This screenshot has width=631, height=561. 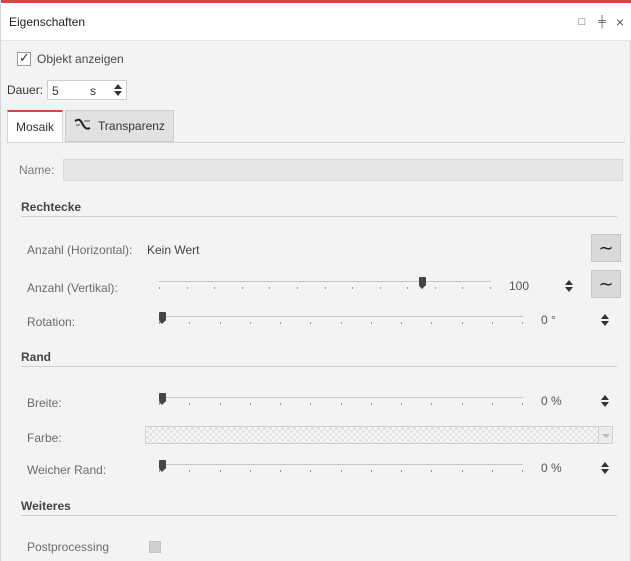 What do you see at coordinates (551, 468) in the screenshot?
I see `weicher-rand-value: 0 %` at bounding box center [551, 468].